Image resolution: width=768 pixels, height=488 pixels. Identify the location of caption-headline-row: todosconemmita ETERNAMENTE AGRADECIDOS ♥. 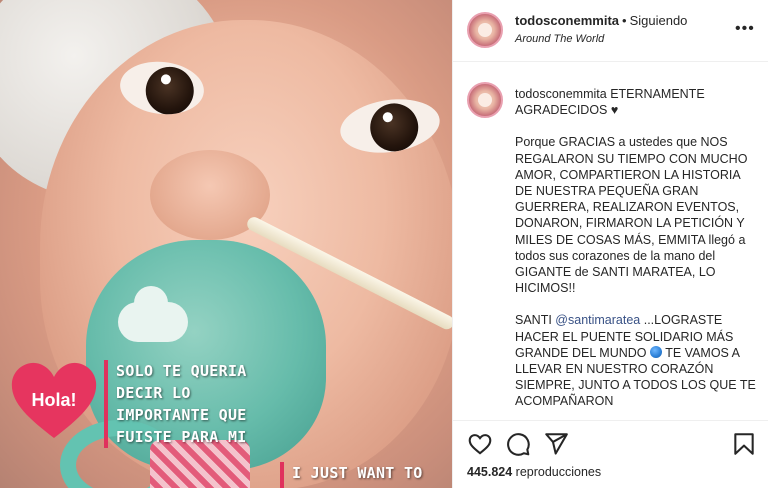
(636, 102).